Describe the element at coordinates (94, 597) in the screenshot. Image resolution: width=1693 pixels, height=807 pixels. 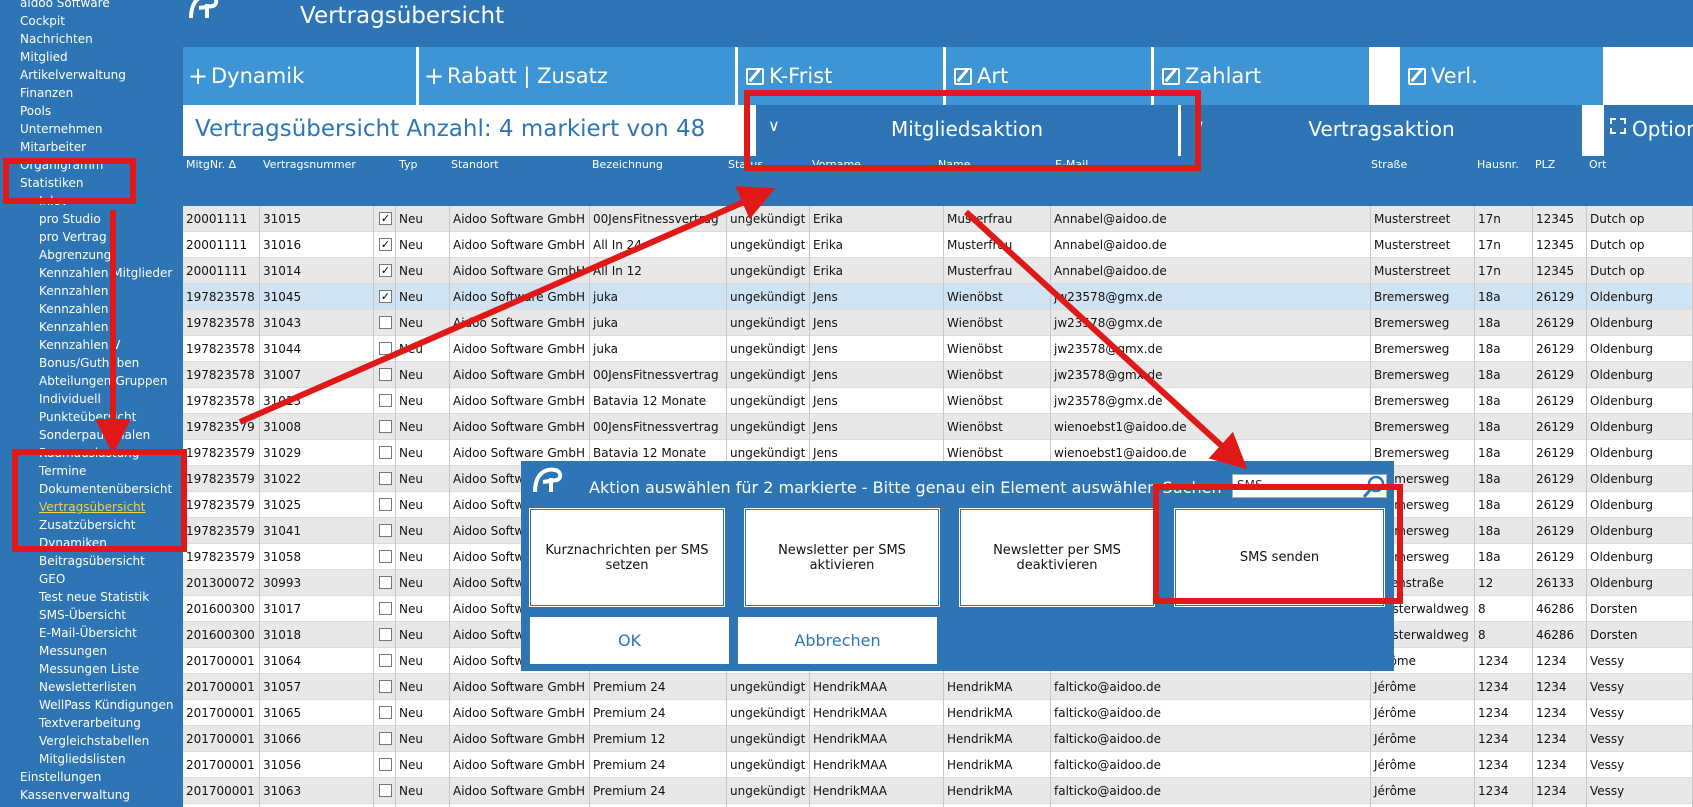
I see `sidebar-item-test-neue-statistik: Test neue Statistik` at that location.